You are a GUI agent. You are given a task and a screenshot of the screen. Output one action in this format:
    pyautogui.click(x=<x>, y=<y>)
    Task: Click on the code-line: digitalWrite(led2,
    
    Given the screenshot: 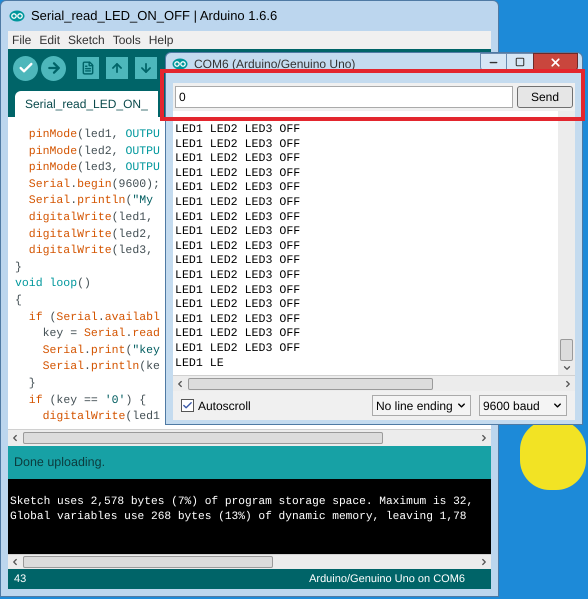 What is the action you would take?
    pyautogui.click(x=91, y=234)
    